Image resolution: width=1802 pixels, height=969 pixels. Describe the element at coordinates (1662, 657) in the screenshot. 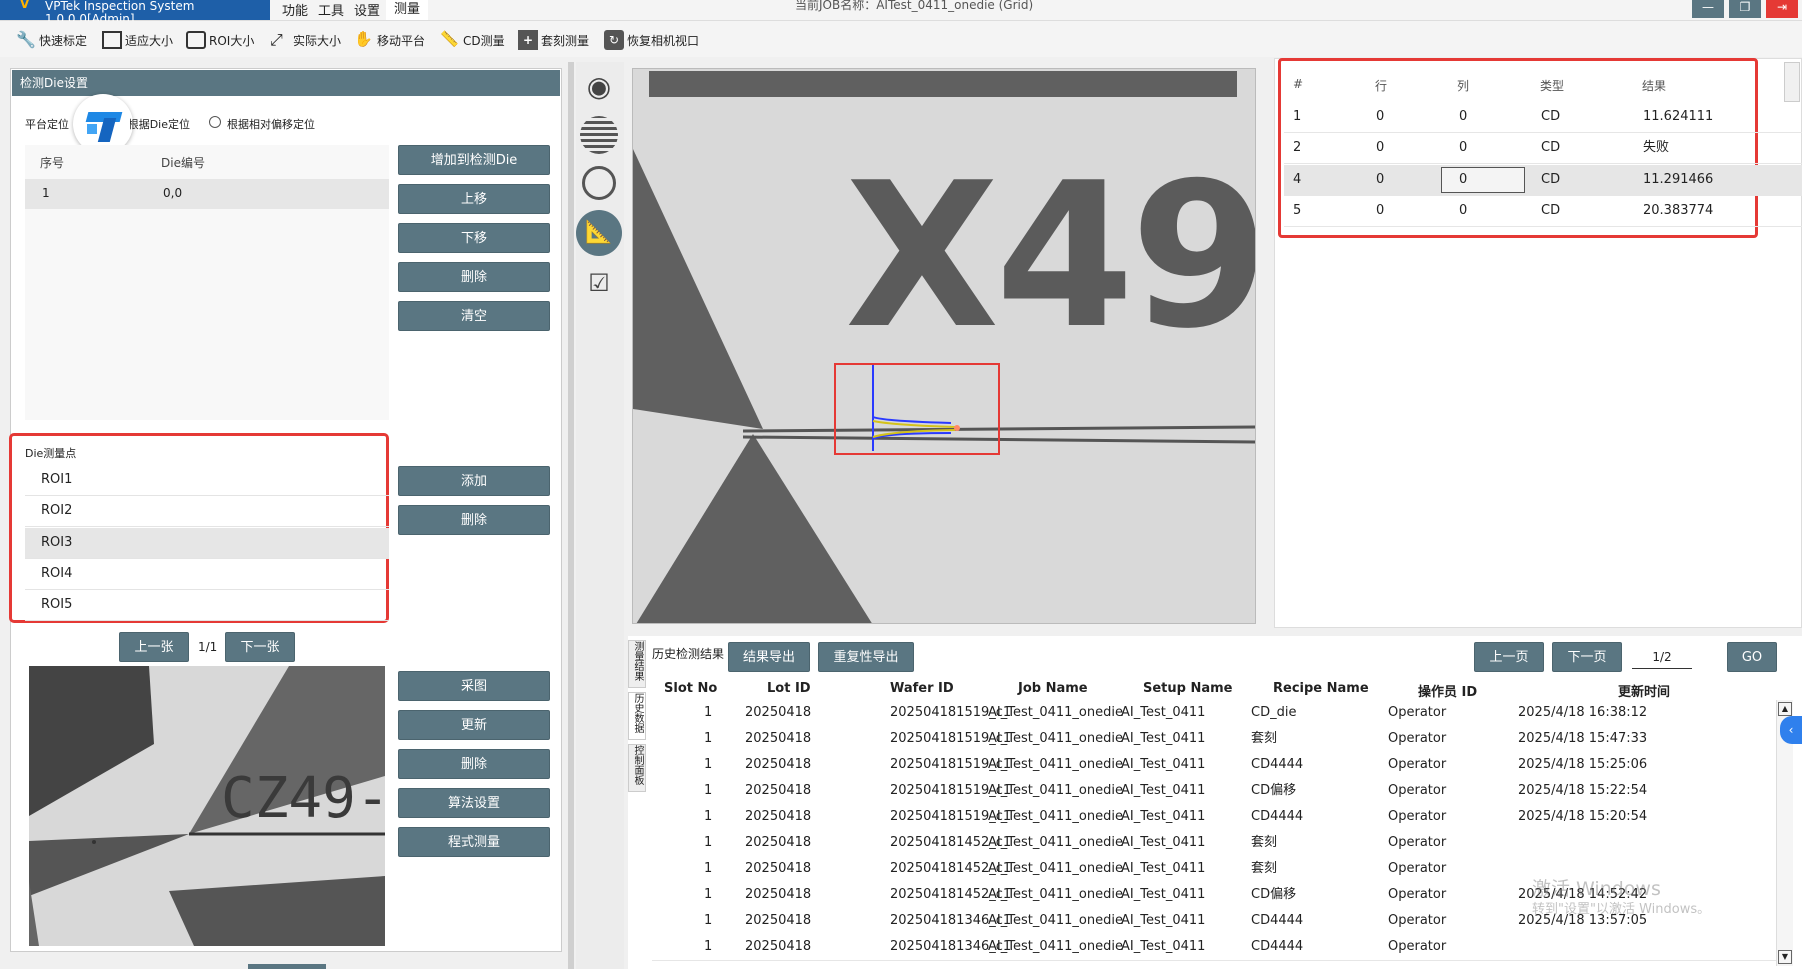

I see `page-input: 1/2` at that location.